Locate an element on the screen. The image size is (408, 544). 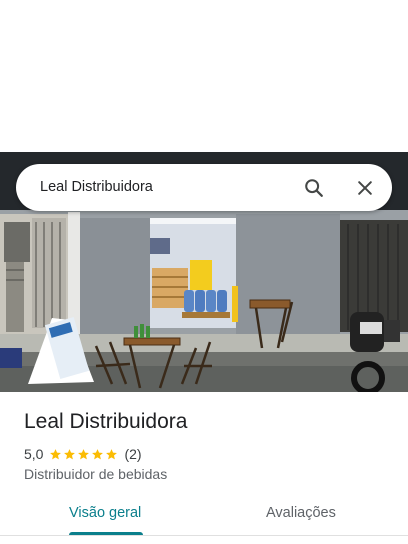
tab-reviews: Avaliações is located at coordinates (301, 513).